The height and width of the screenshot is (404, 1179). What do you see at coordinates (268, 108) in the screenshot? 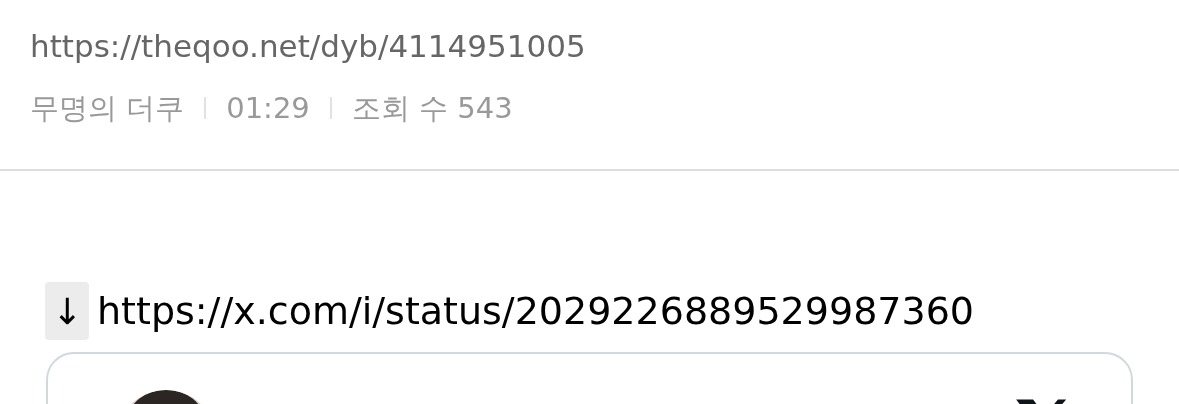
I see `post-meta: 01:29` at bounding box center [268, 108].